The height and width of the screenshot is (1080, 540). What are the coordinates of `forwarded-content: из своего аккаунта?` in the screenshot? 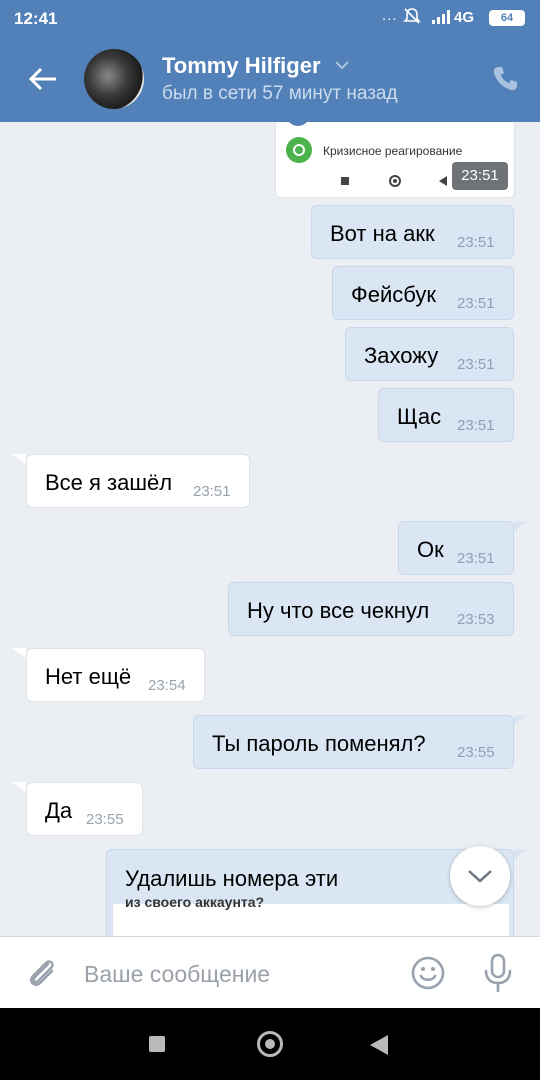 It's located at (311, 916).